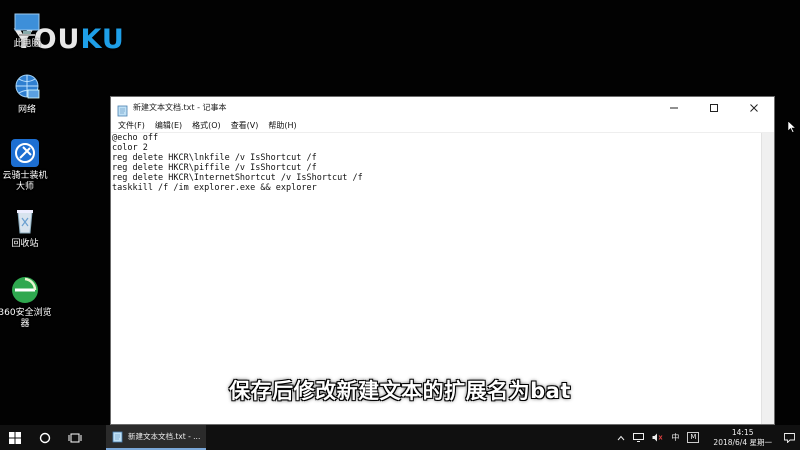 This screenshot has height=450, width=800. What do you see at coordinates (25, 221) in the screenshot?
I see `recycle-bin-icon` at bounding box center [25, 221].